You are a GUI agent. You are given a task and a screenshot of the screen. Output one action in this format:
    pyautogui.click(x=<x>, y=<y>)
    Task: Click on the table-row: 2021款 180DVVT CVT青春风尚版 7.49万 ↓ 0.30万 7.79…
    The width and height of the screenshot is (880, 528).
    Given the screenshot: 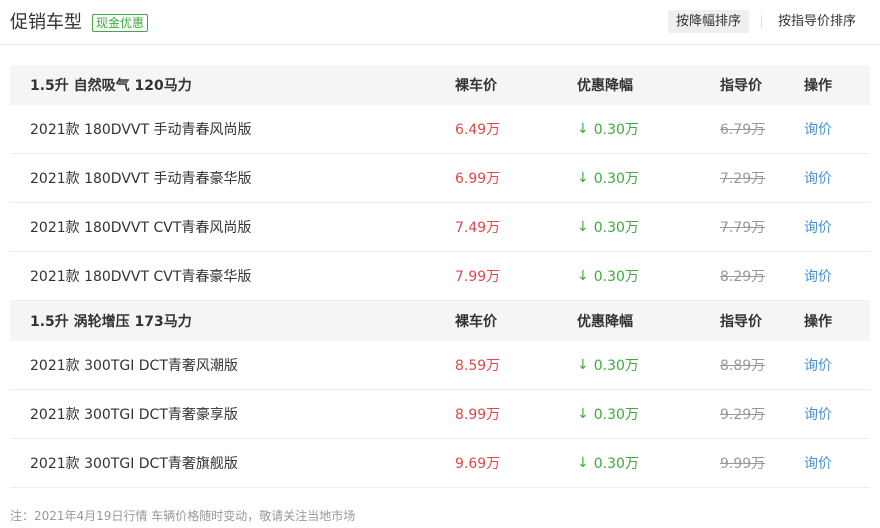 What is the action you would take?
    pyautogui.click(x=440, y=227)
    